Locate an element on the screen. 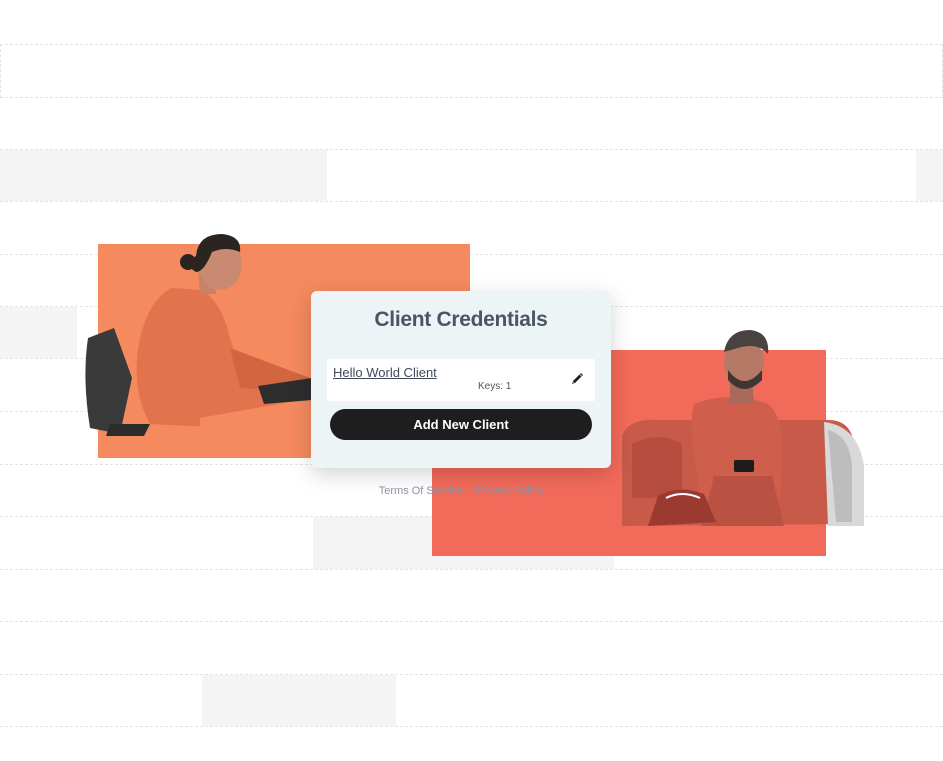 The image size is (943, 761). footer-links: Terms Of Service - Privacy Policy is located at coordinates (461, 491).